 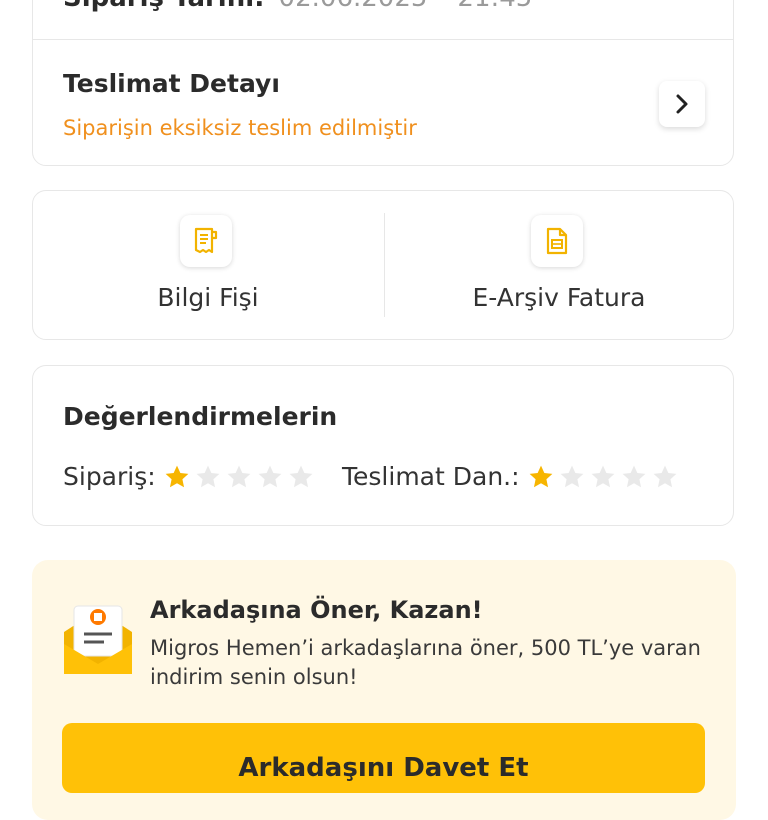 What do you see at coordinates (559, 297) in the screenshot?
I see `invoice-label: E-Arşiv Fatura` at bounding box center [559, 297].